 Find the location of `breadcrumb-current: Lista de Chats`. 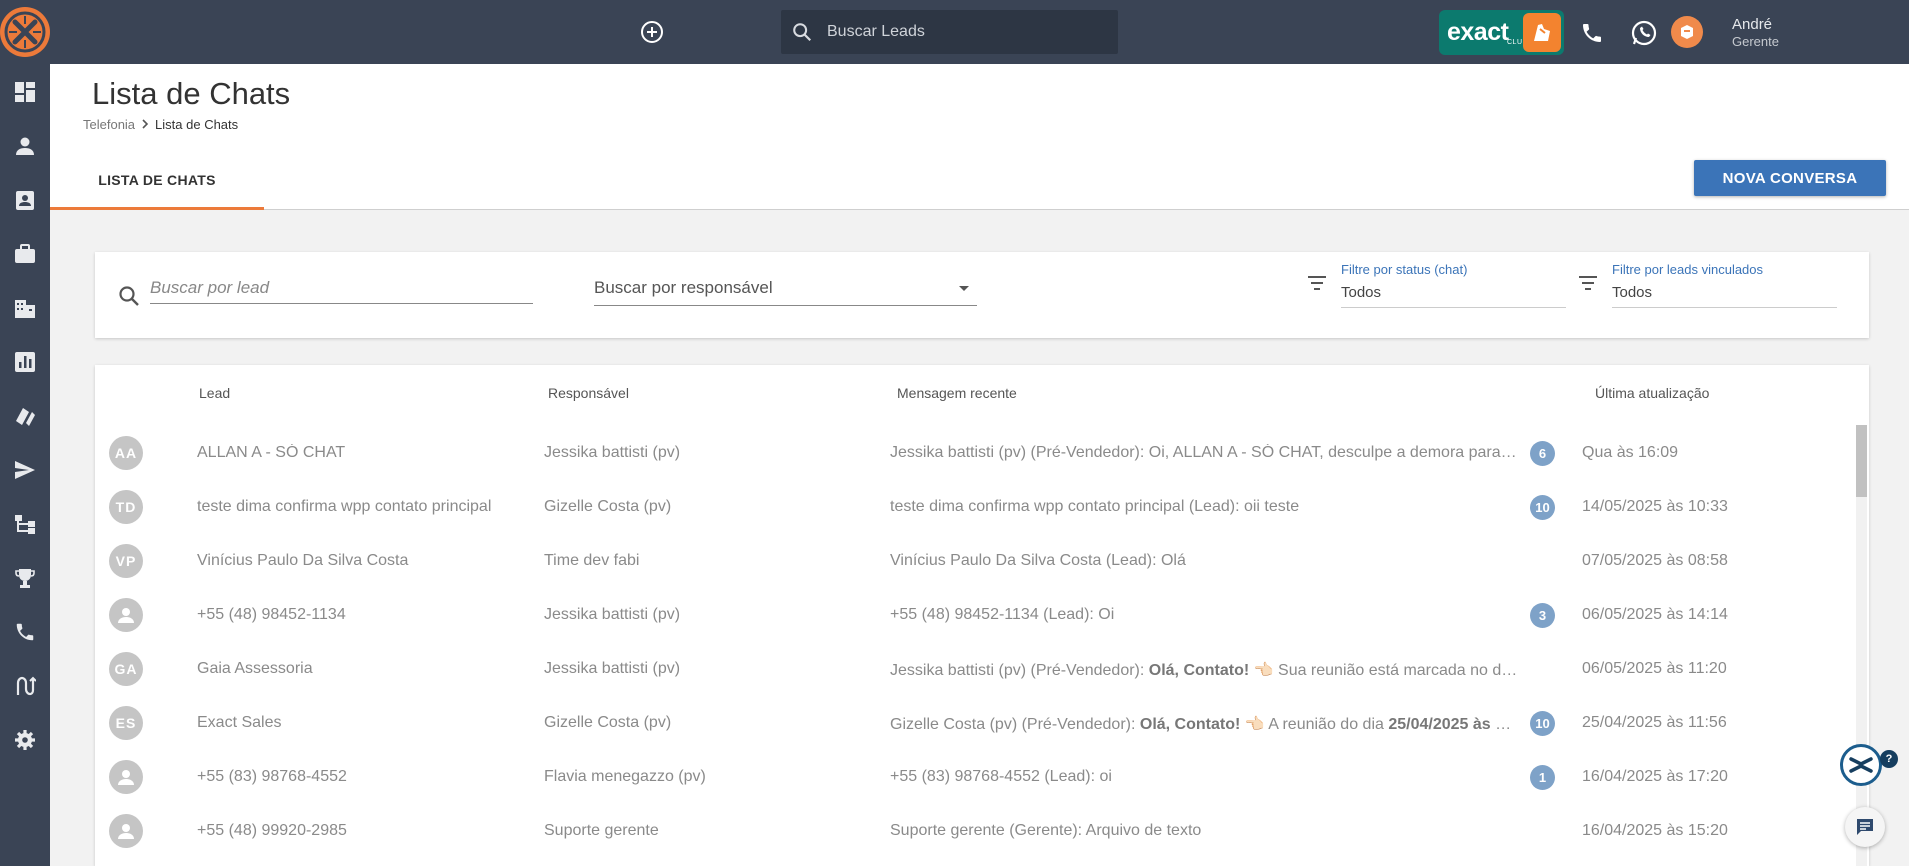

breadcrumb-current: Lista de Chats is located at coordinates (197, 124).